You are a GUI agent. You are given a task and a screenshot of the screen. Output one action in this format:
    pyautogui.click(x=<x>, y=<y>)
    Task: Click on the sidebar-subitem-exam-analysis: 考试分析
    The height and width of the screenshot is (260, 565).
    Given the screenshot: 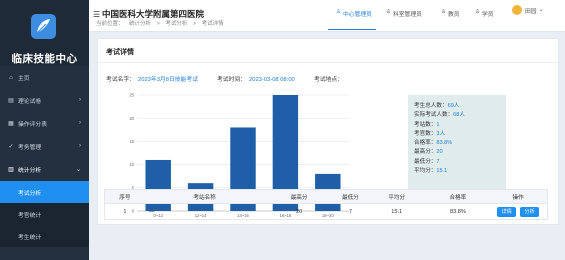 What is the action you would take?
    pyautogui.click(x=44, y=192)
    